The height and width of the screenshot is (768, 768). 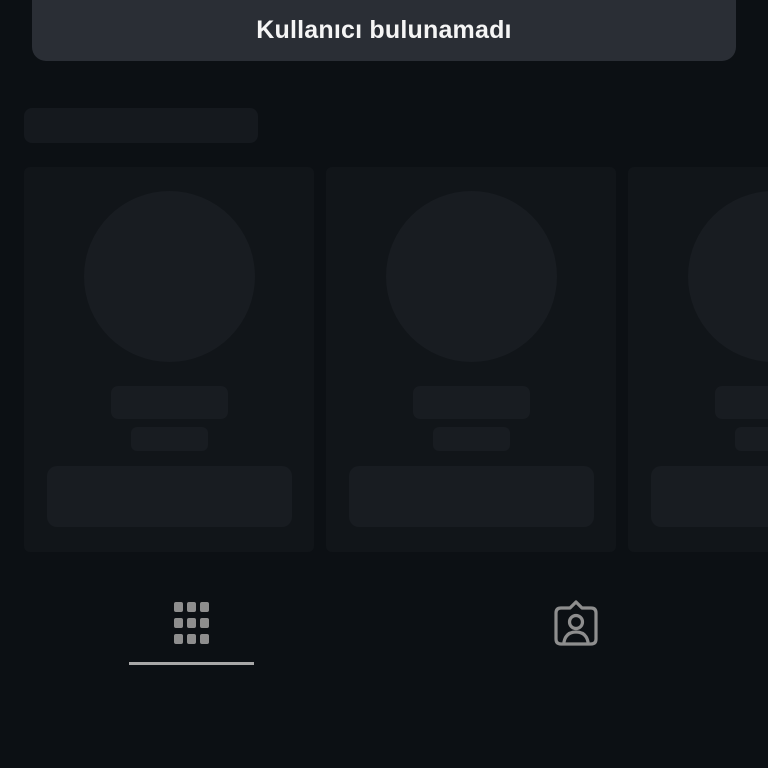 I want to click on error-toast: Kullanıcı bulunamadı, so click(x=384, y=30).